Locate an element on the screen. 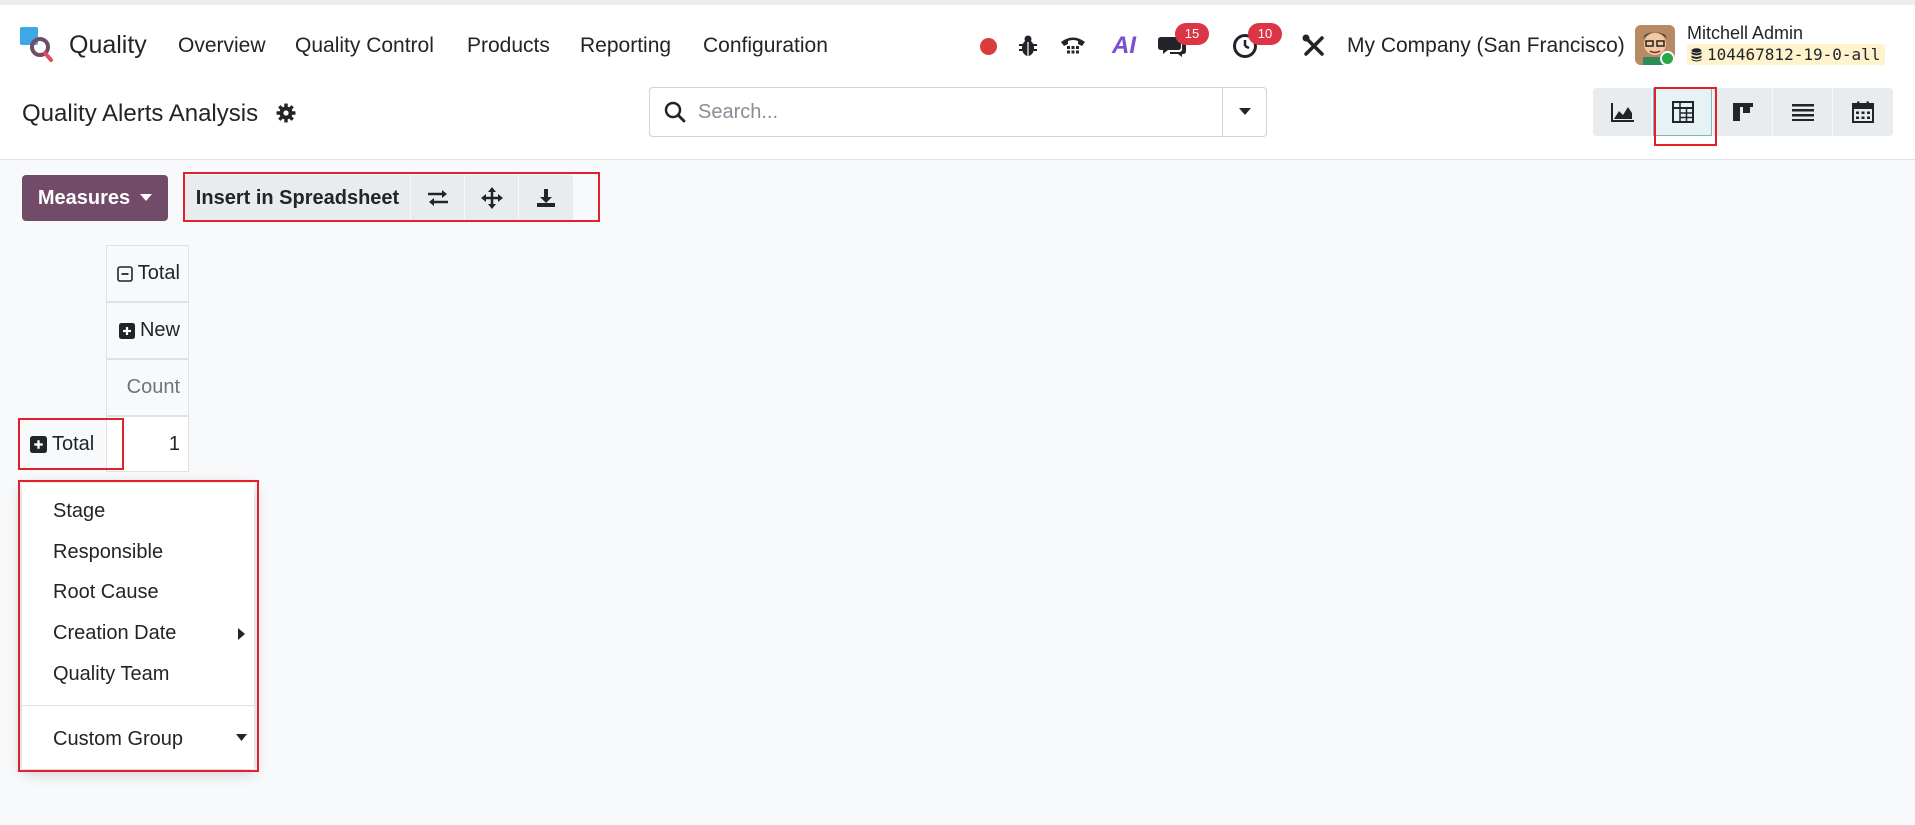  menu-reporting: Reporting is located at coordinates (625, 46).